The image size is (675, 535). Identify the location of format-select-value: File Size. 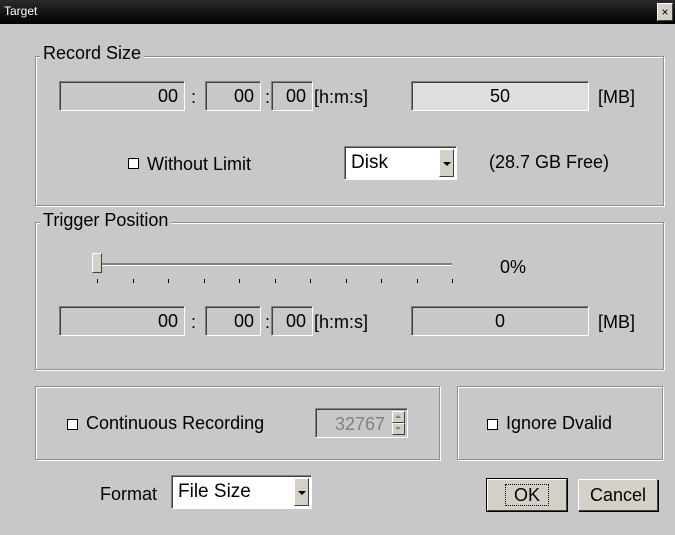
(214, 491).